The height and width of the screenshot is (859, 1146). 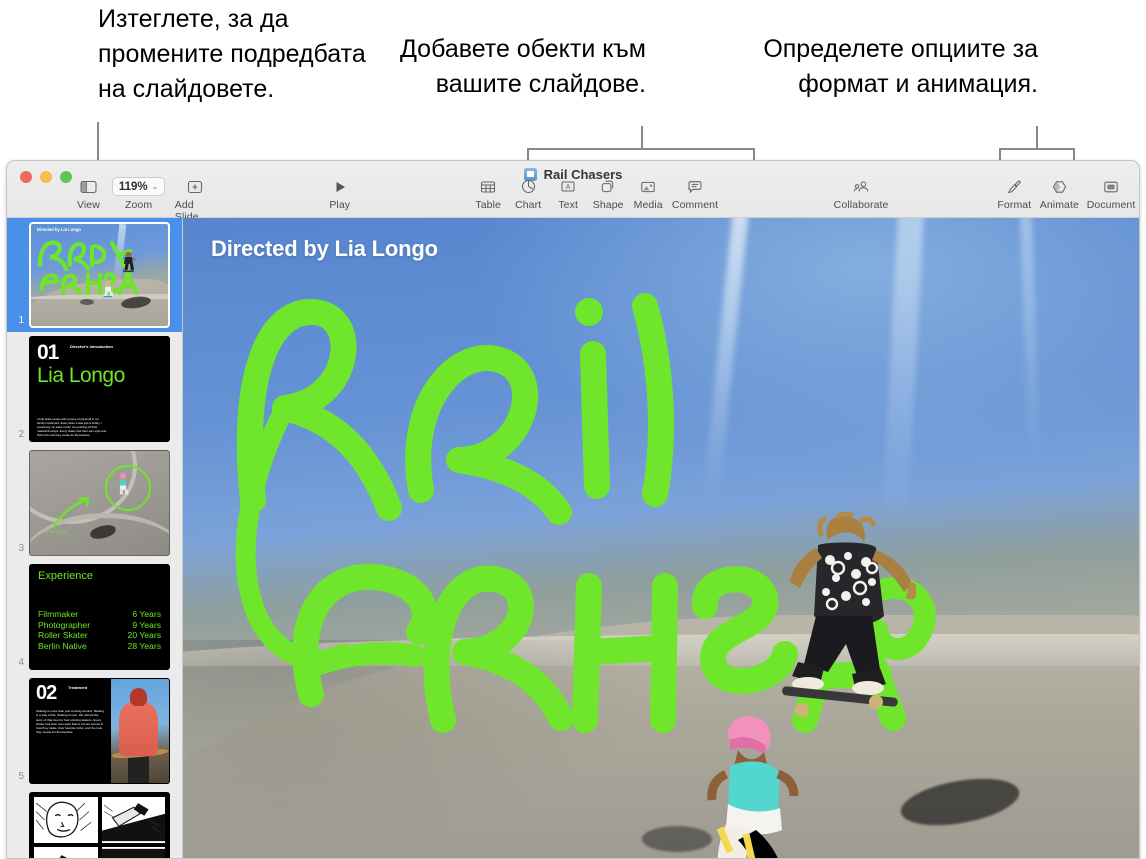 What do you see at coordinates (59, 229) in the screenshot?
I see `thumb1-title: Directed by Lia Longo` at bounding box center [59, 229].